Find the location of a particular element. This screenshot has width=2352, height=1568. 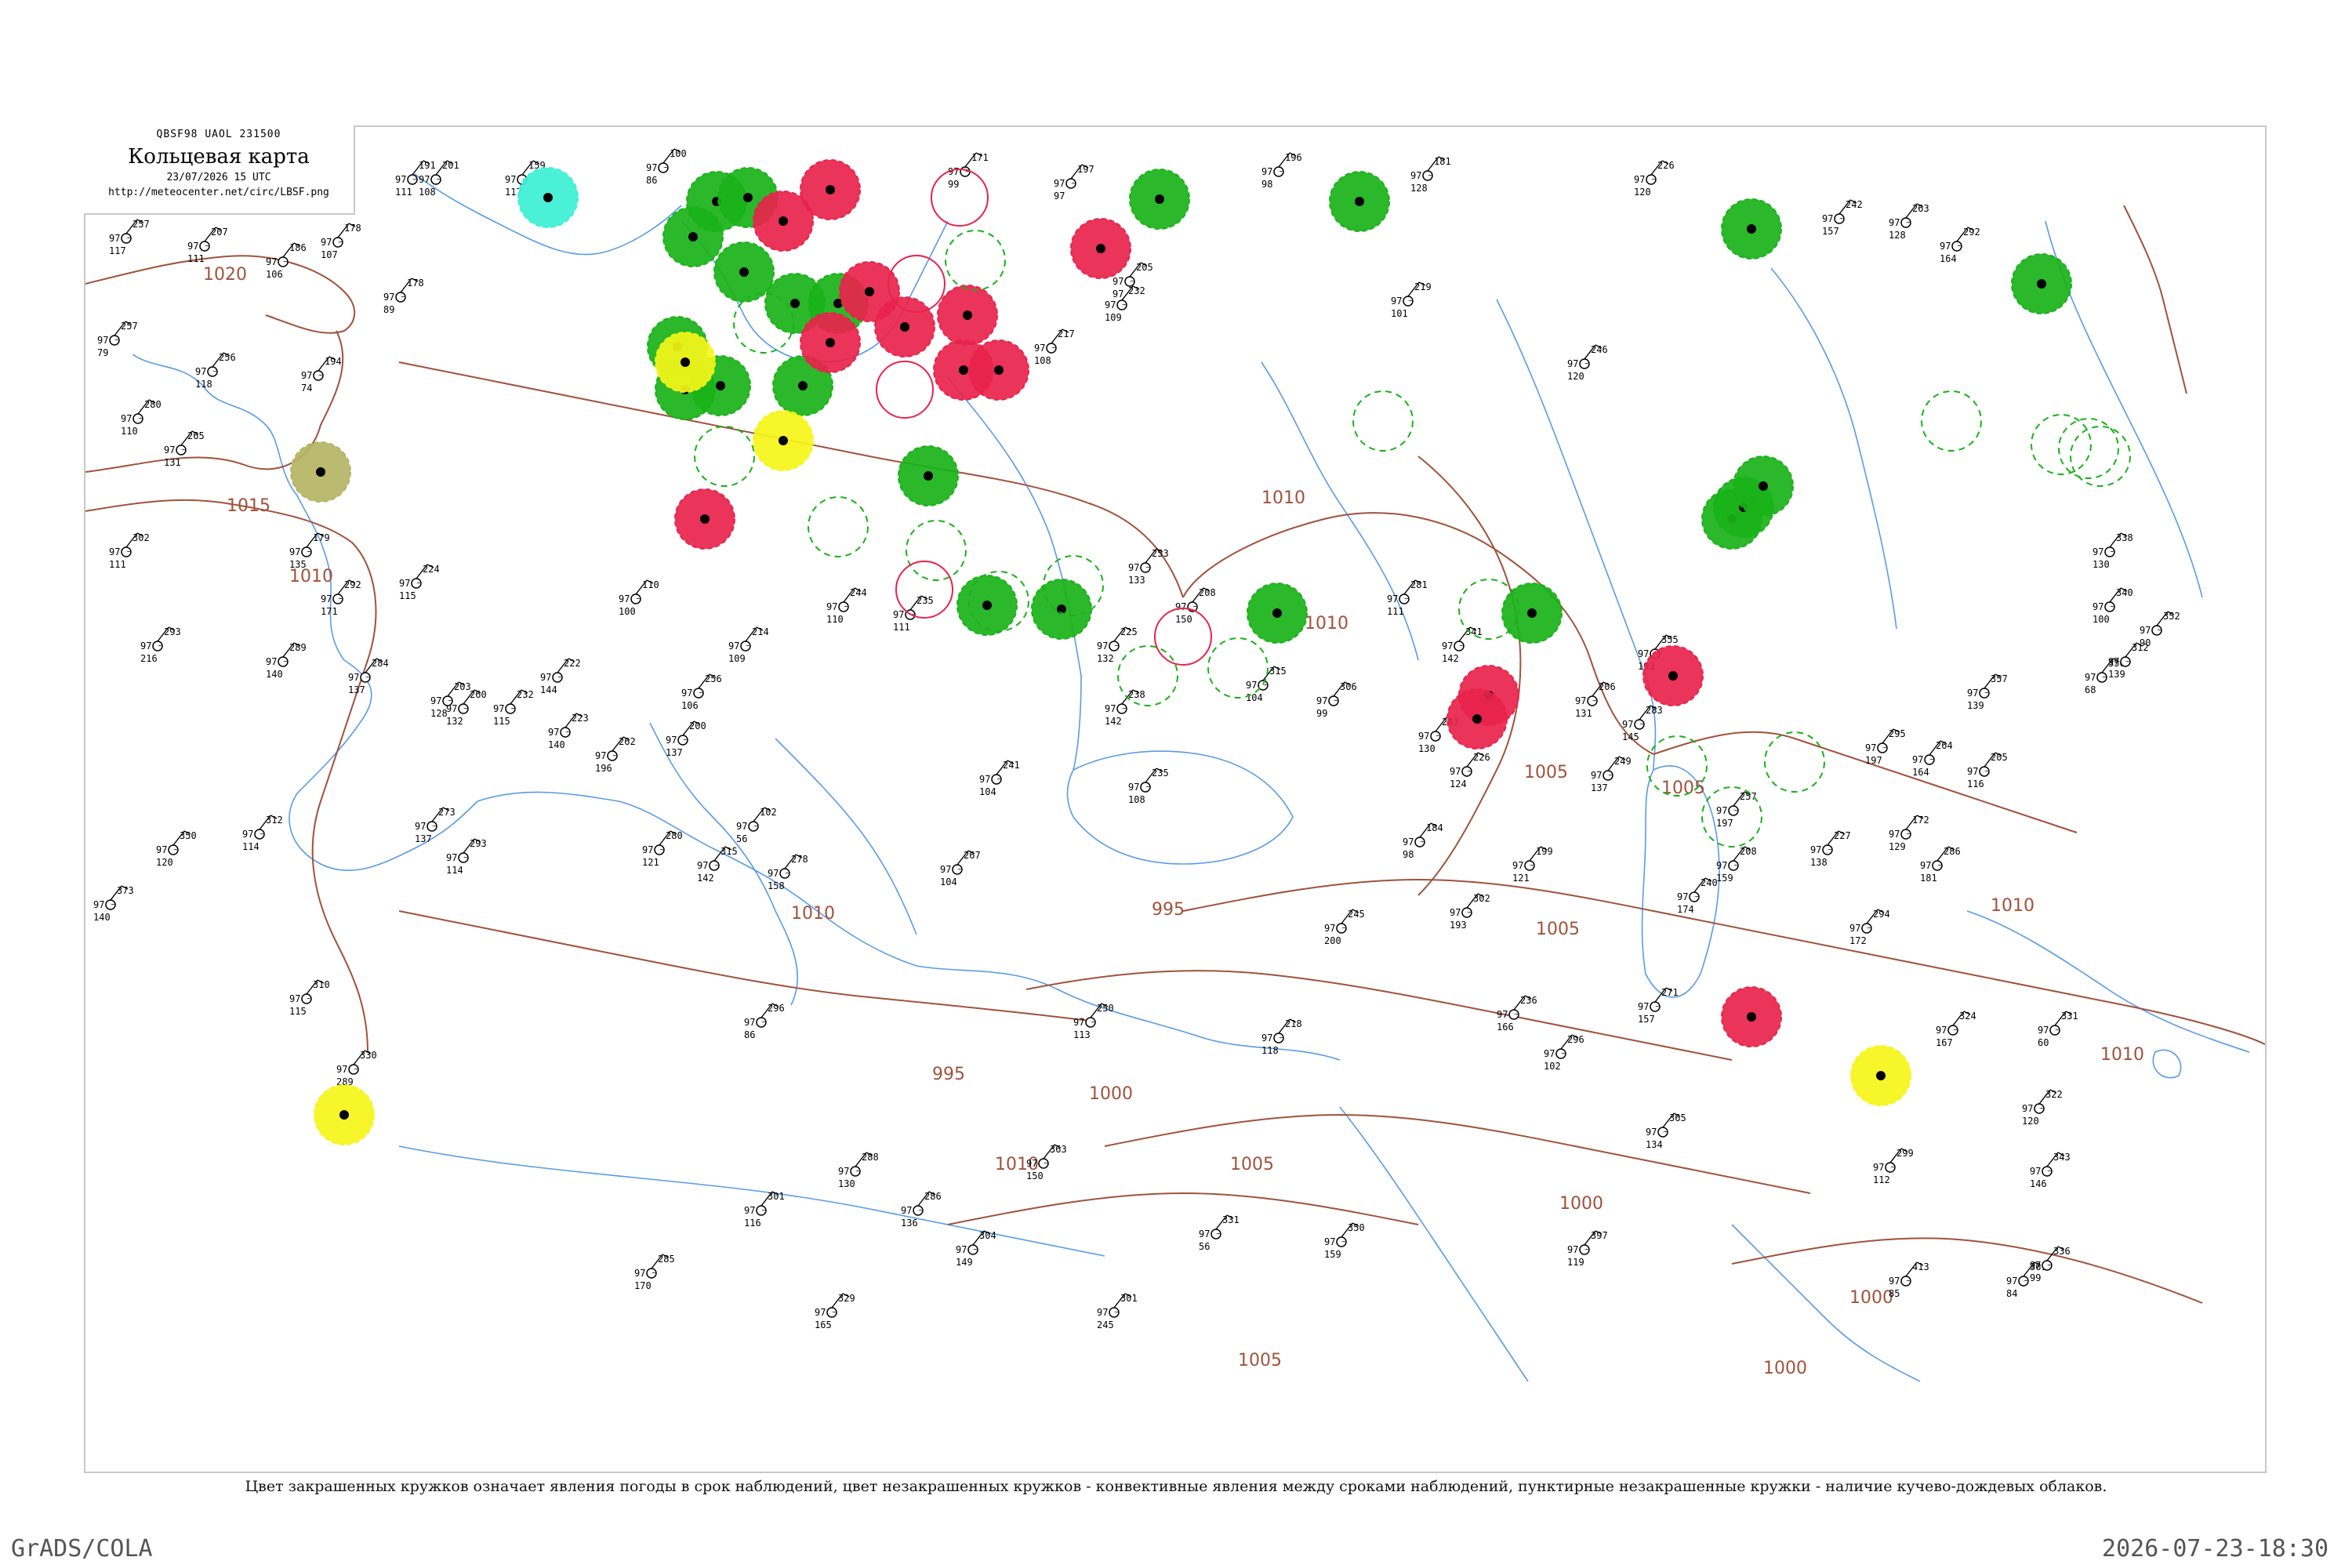

isobar-label: 995 is located at coordinates (1168, 910).